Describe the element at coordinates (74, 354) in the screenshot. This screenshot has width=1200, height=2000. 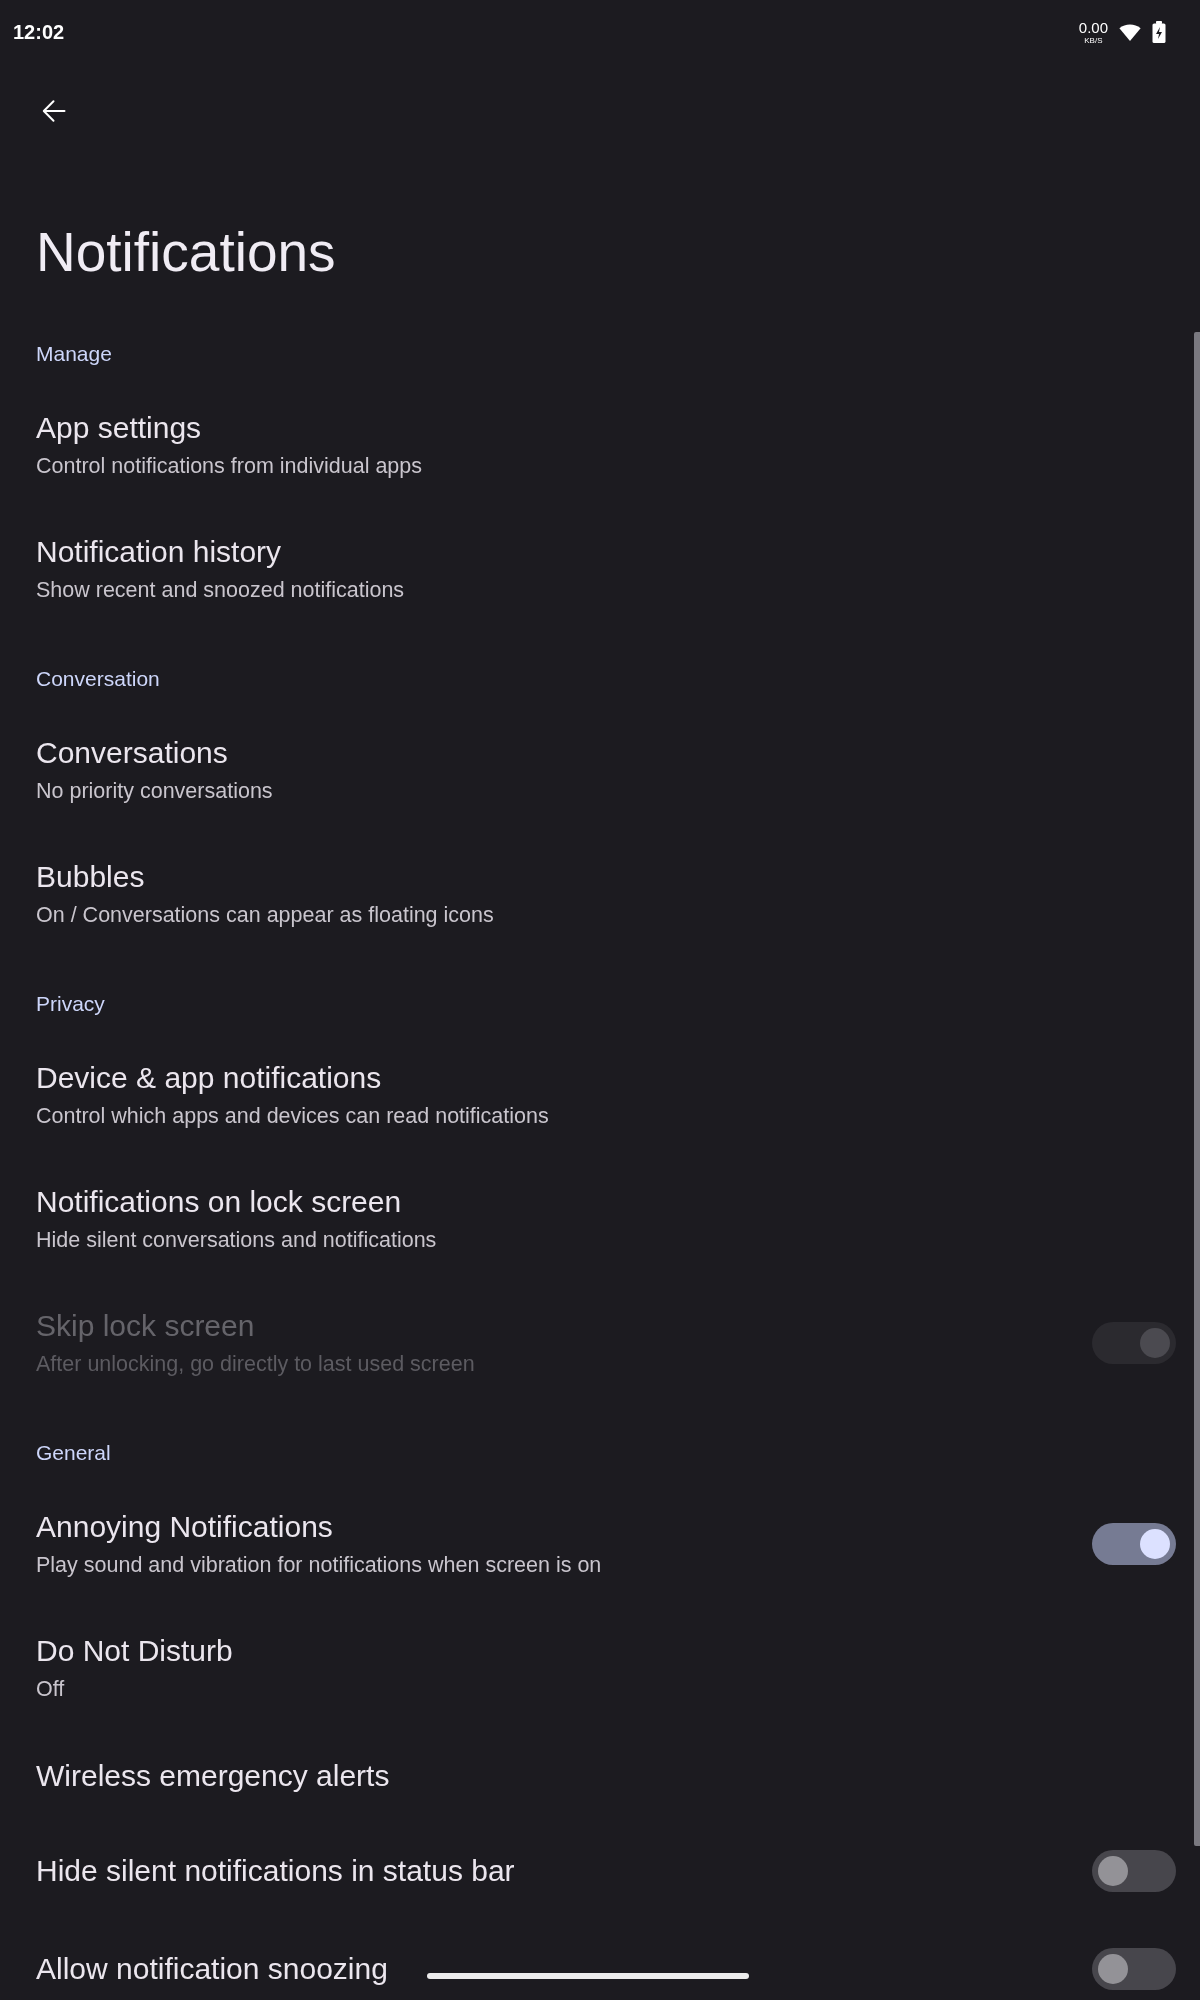
I see `section-header: Manage` at that location.